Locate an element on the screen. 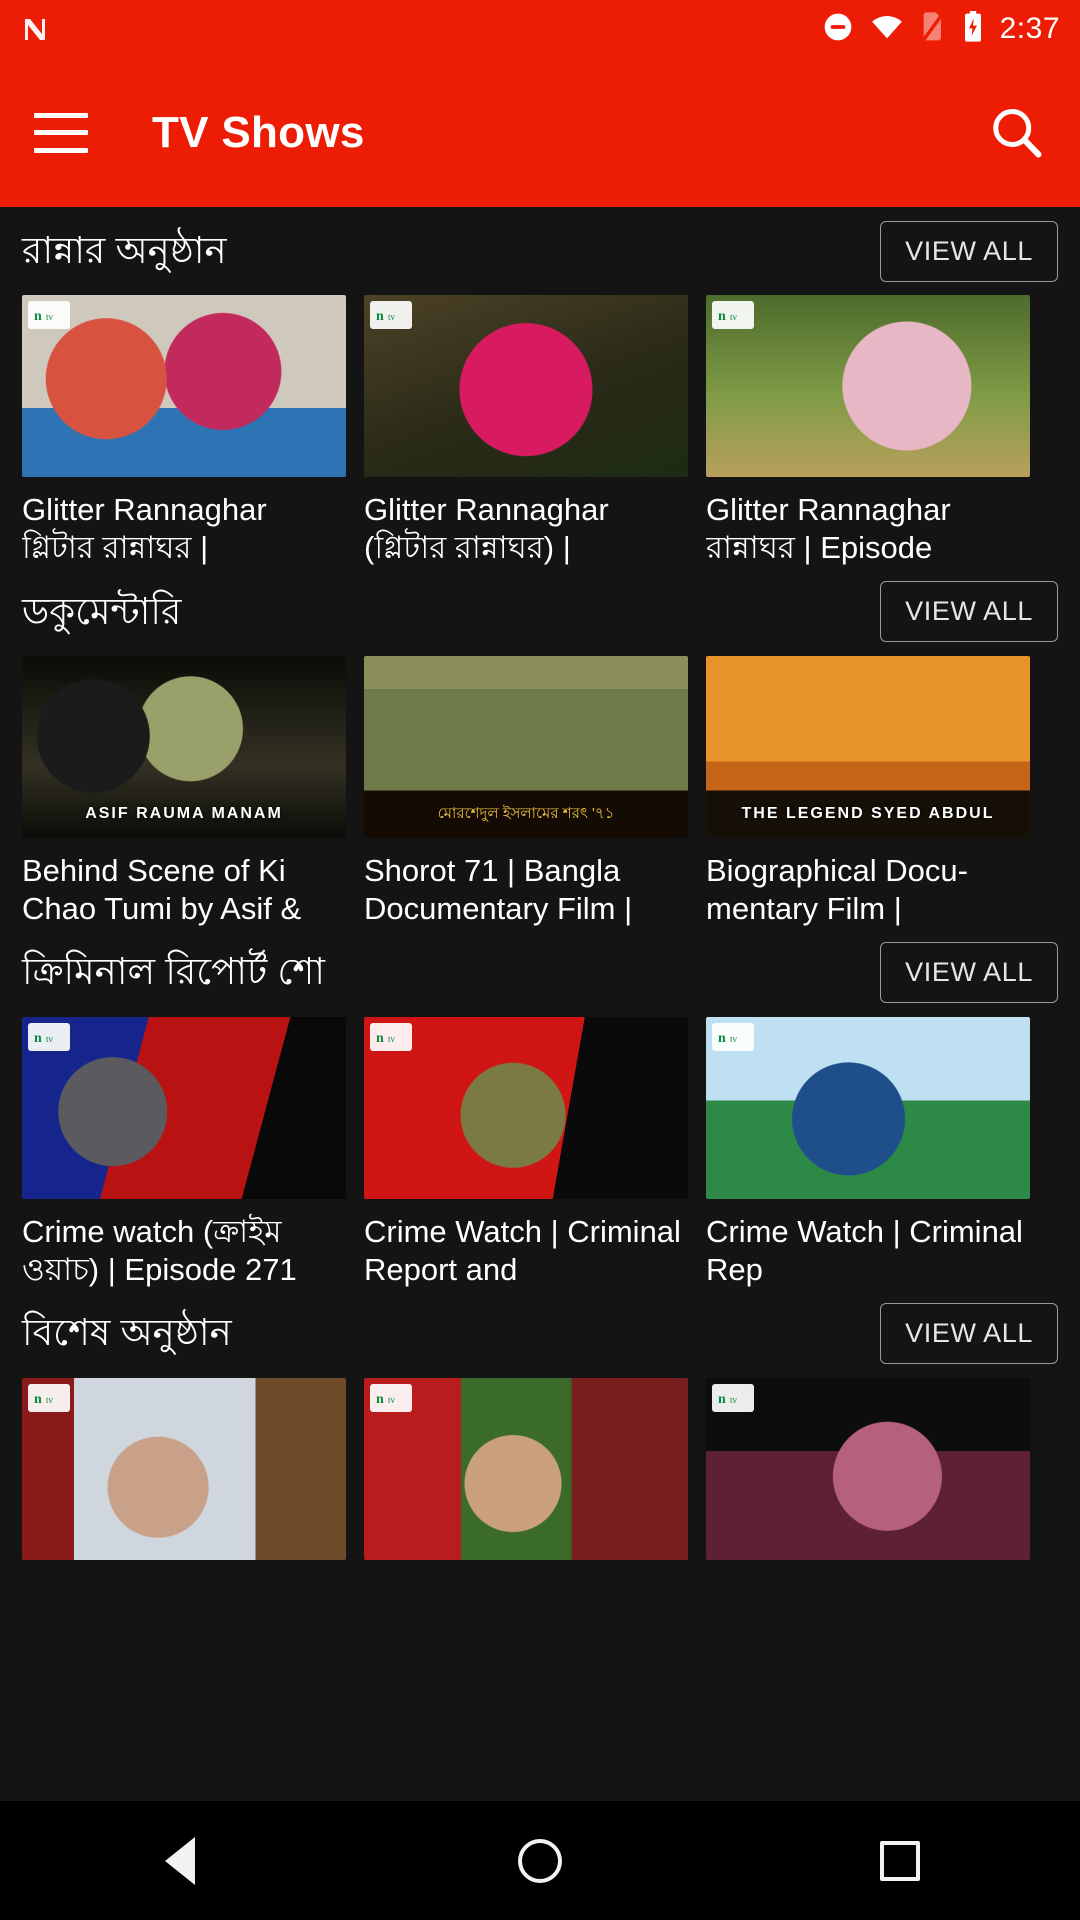 The width and height of the screenshot is (1080, 1920). video-card: n tv Crime Watch | Criminal Rep is located at coordinates (868, 1153).